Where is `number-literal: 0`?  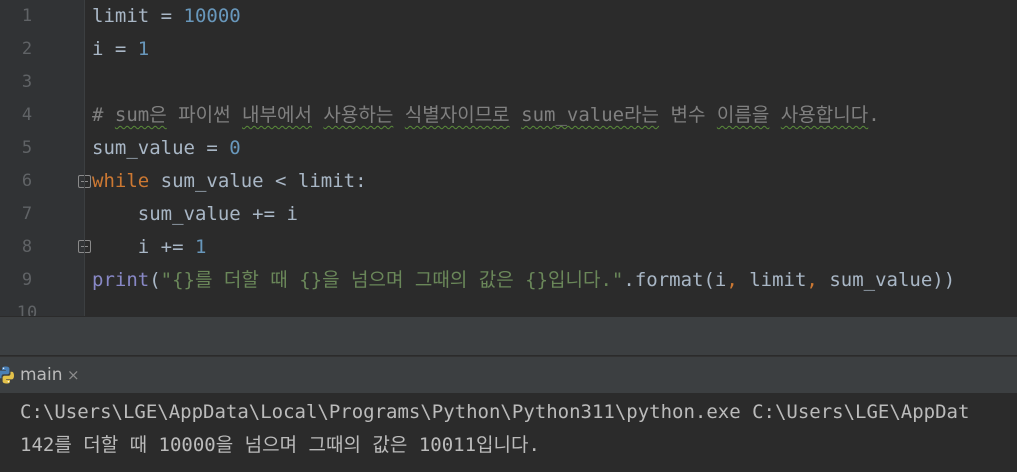 number-literal: 0 is located at coordinates (235, 148).